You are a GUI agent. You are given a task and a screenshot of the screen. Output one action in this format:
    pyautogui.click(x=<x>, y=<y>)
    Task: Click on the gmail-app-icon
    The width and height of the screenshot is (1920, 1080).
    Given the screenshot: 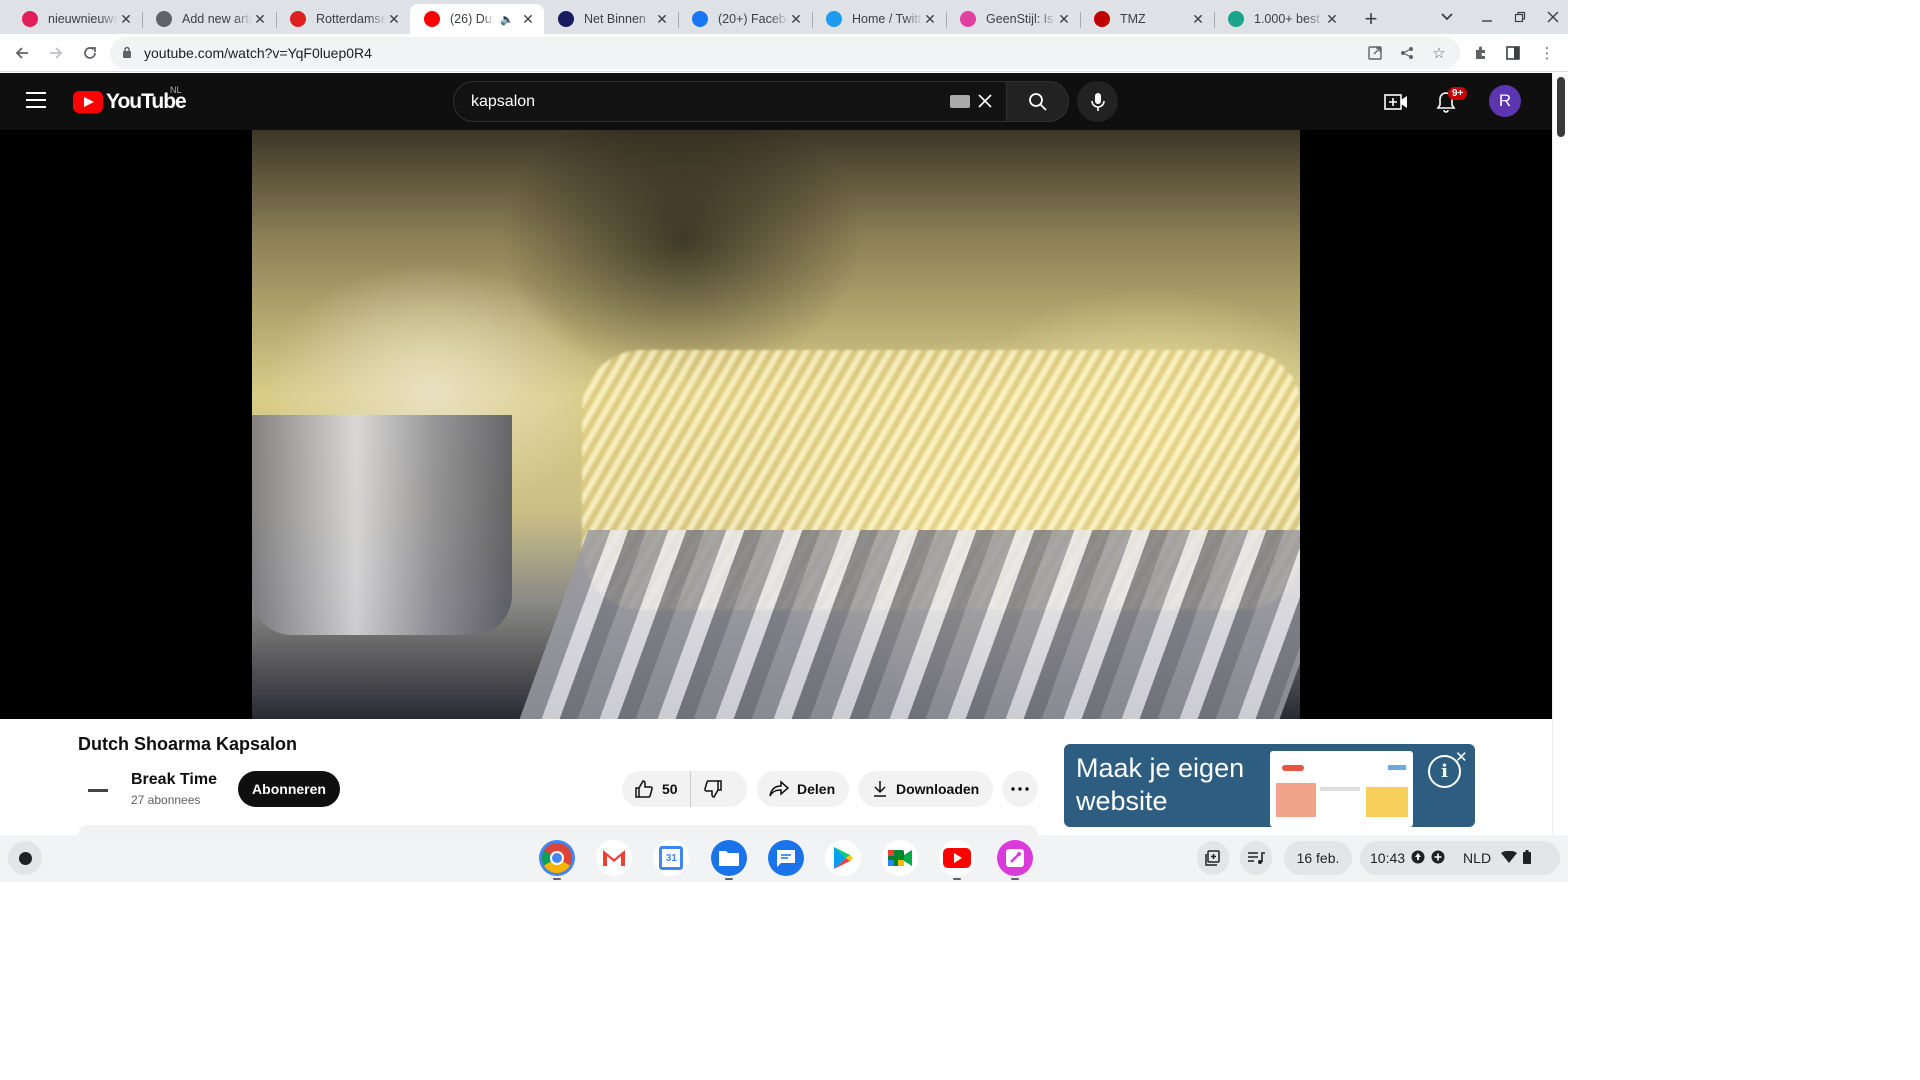 What is the action you would take?
    pyautogui.click(x=614, y=858)
    